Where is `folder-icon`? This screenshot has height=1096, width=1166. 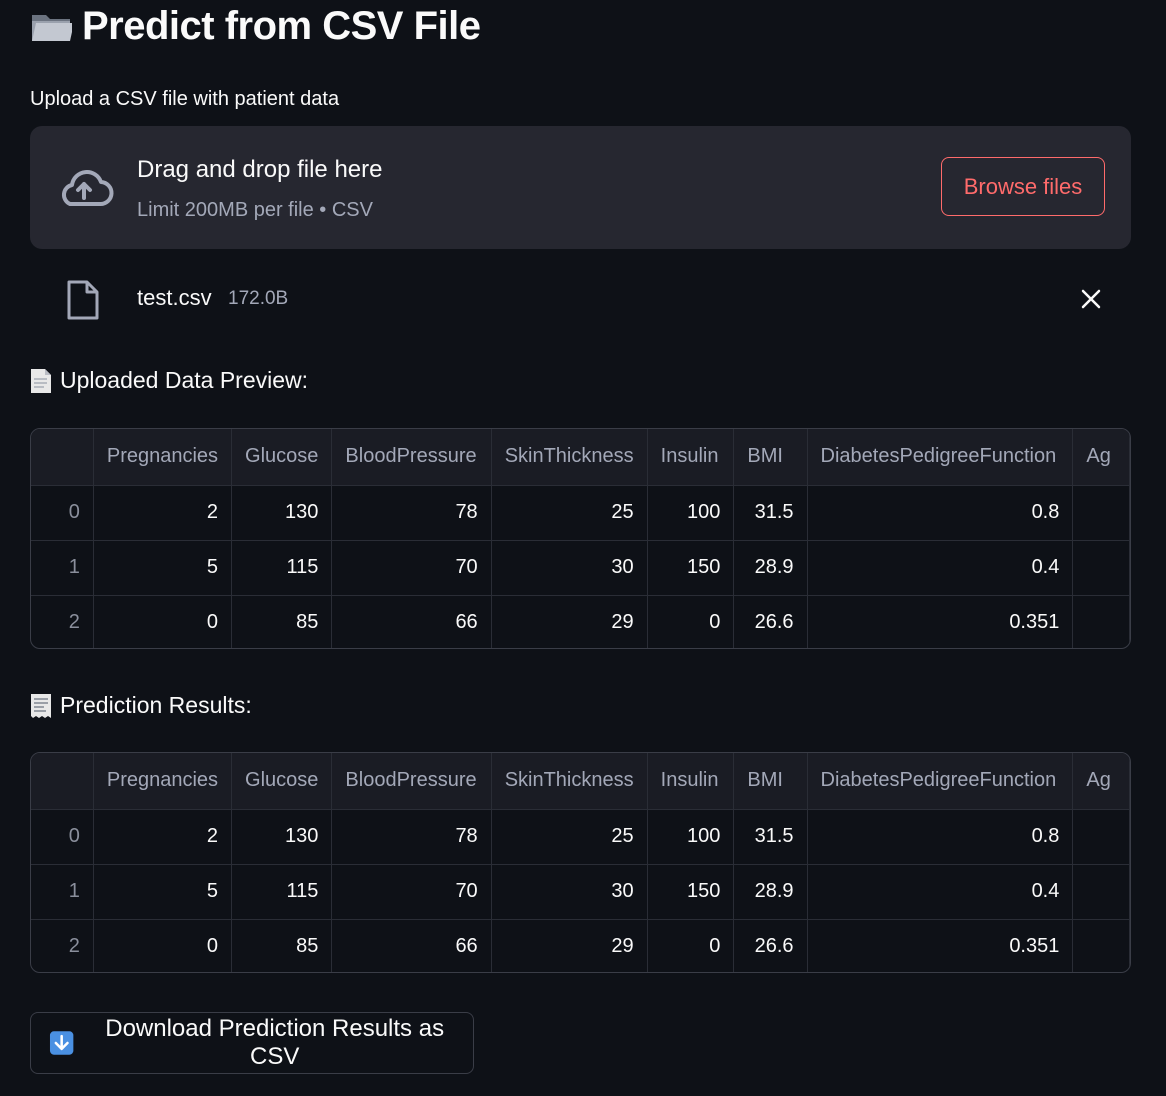 folder-icon is located at coordinates (52, 27).